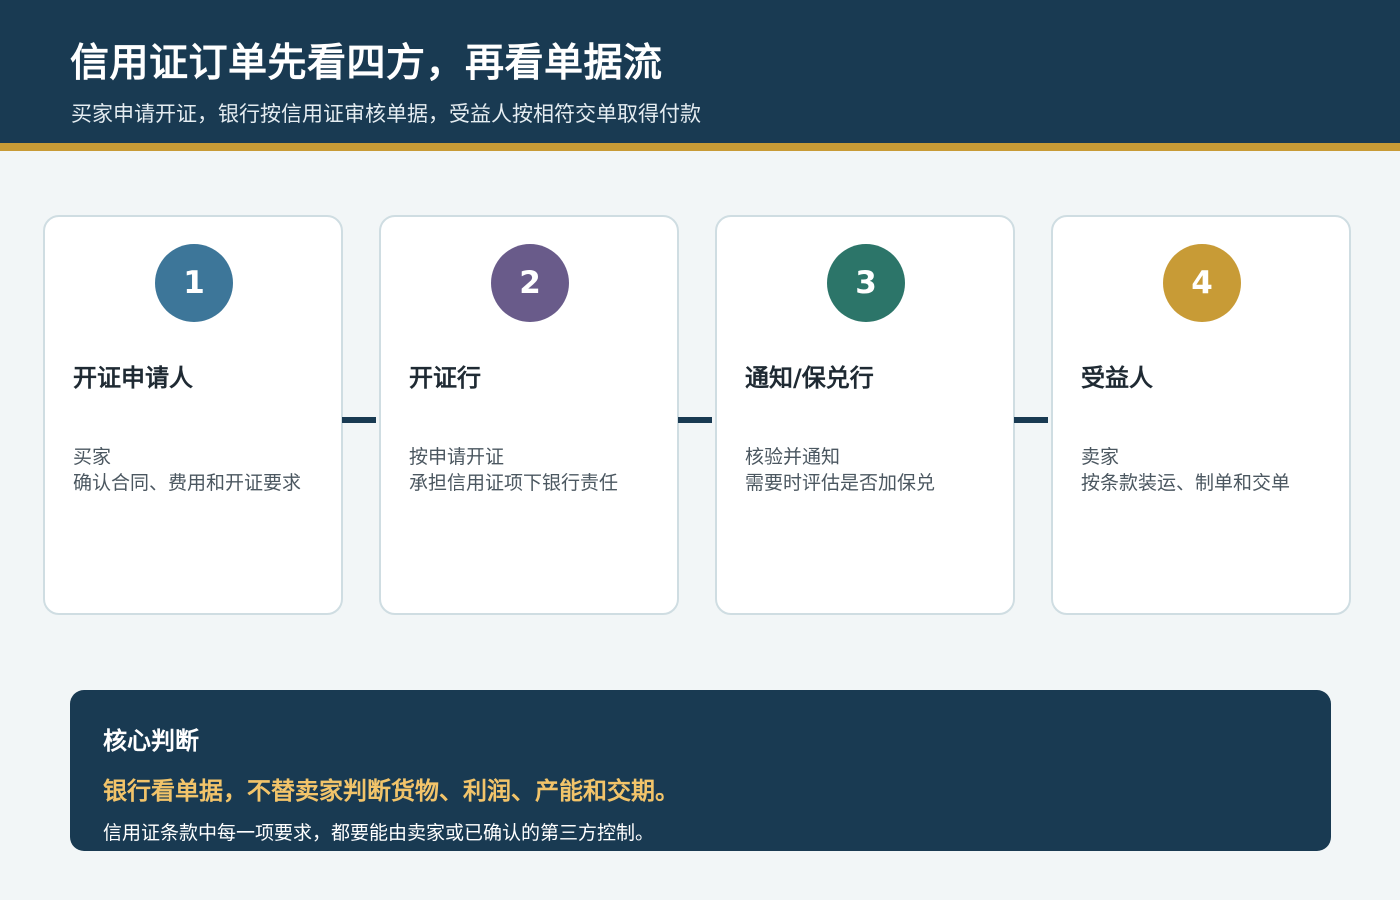 The image size is (1400, 900). I want to click on party-card-advising-bank: 3 通知/保兑行 核验并通知 需要时评估是否加保兑, so click(865, 415).